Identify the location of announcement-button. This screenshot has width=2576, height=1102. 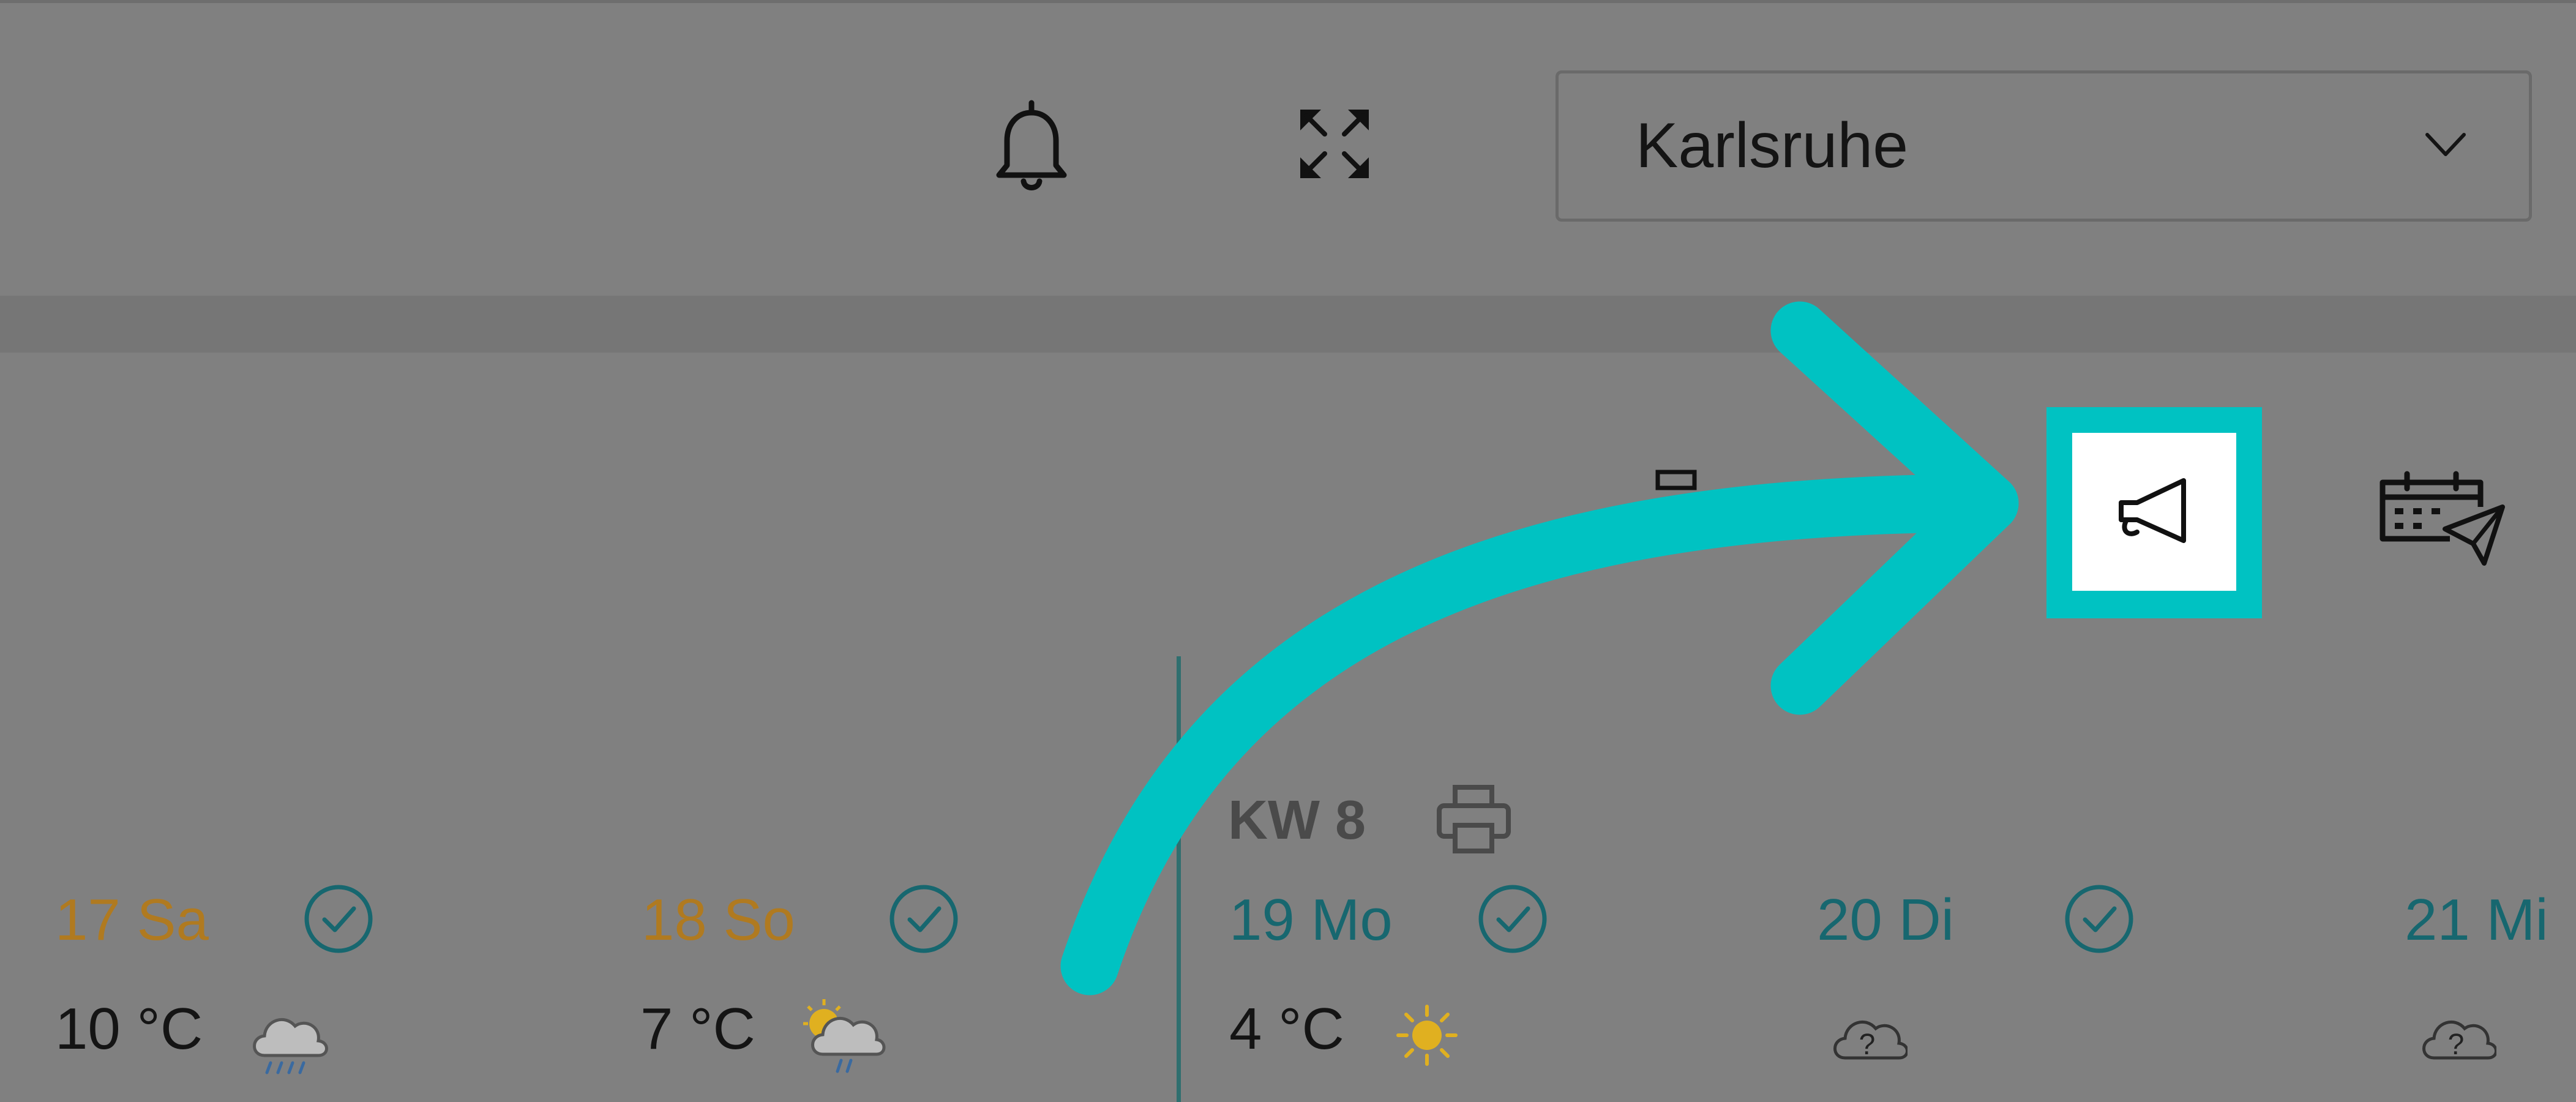
(2154, 512).